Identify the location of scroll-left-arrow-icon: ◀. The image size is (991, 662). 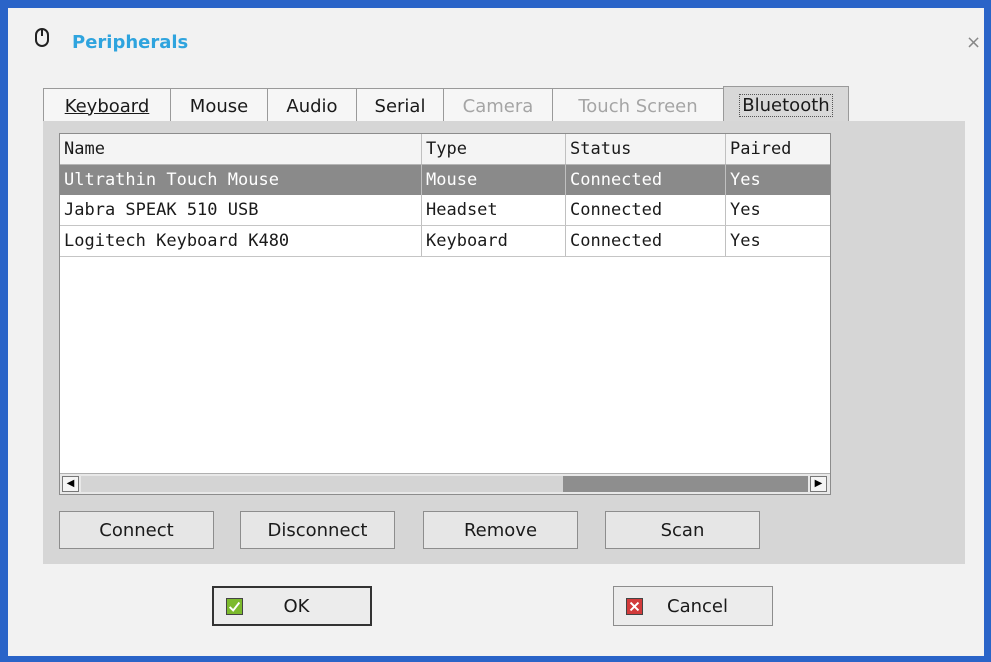
(70, 484).